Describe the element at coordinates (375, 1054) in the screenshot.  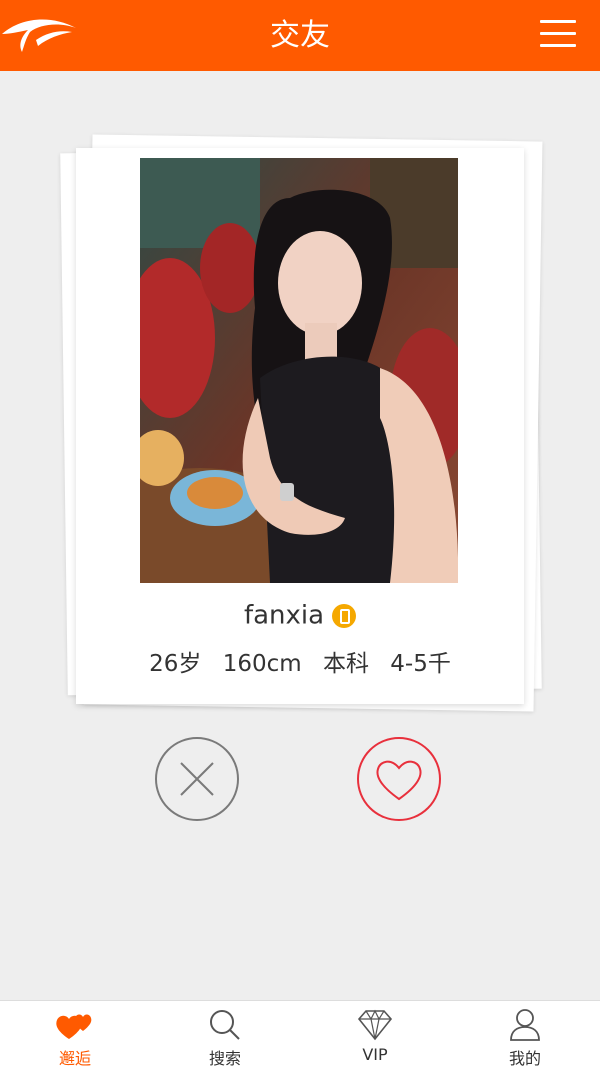
I see `tab-label: VIP` at that location.